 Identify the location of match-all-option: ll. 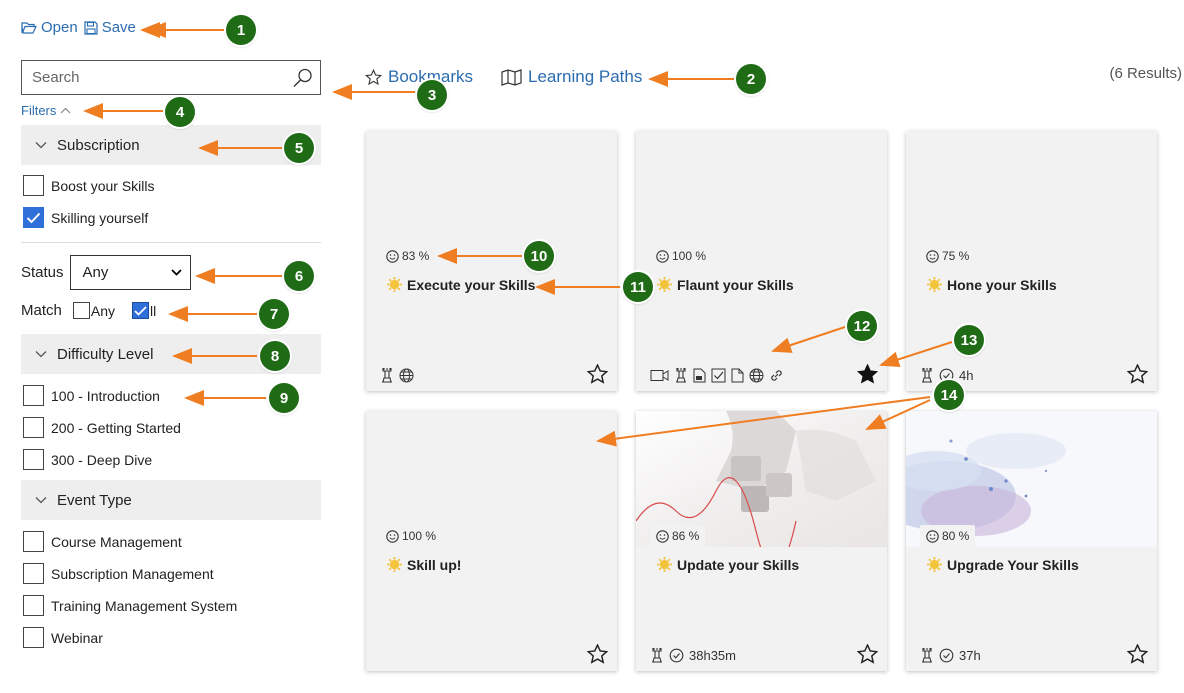
(143, 310).